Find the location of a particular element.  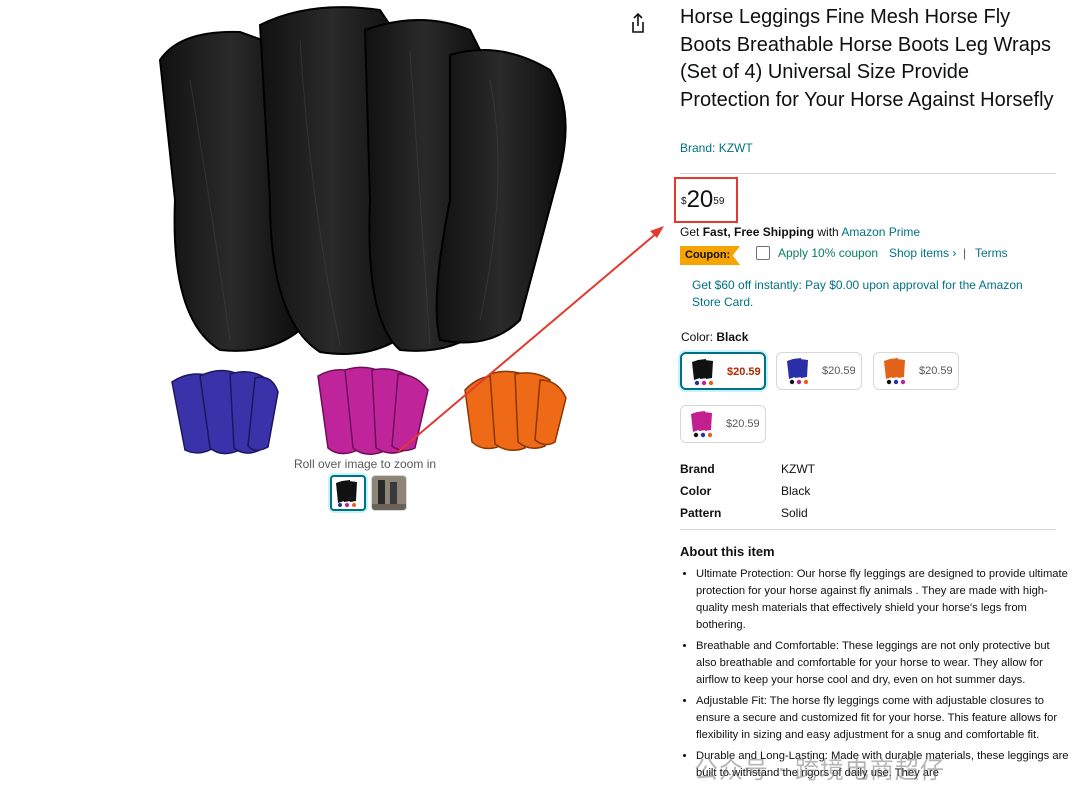

brand-link: Brand: KZWT is located at coordinates (716, 148).